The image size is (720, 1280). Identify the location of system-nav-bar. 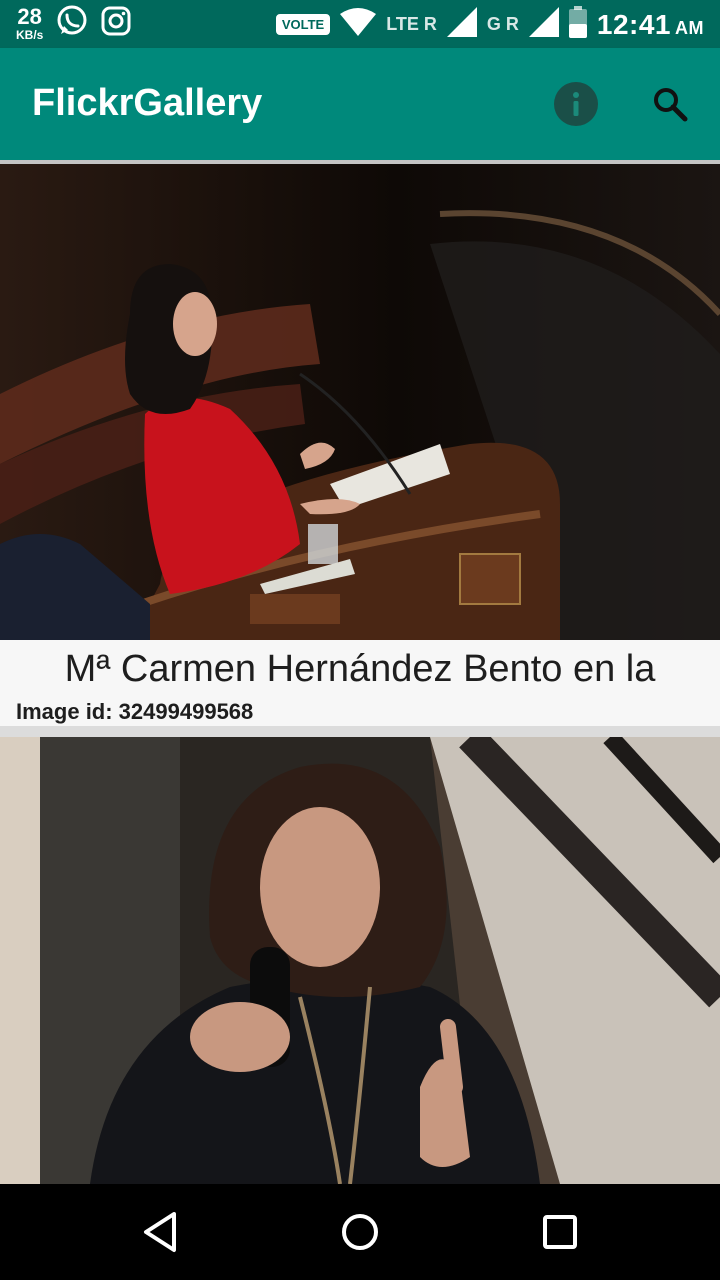
(360, 1232).